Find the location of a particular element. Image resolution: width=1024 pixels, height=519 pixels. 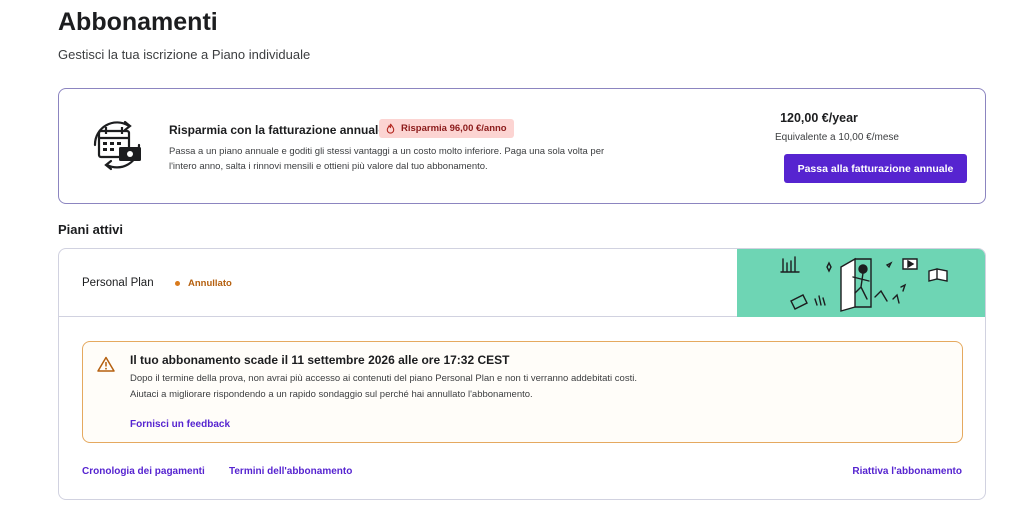

page-title: Abbonamenti is located at coordinates (138, 22).